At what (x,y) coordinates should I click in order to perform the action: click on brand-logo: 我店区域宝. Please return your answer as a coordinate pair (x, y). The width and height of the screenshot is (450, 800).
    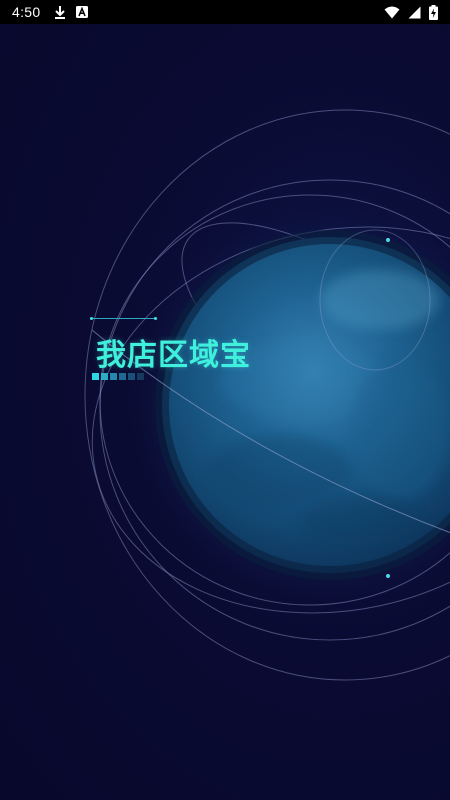
    Looking at the image, I should click on (190, 352).